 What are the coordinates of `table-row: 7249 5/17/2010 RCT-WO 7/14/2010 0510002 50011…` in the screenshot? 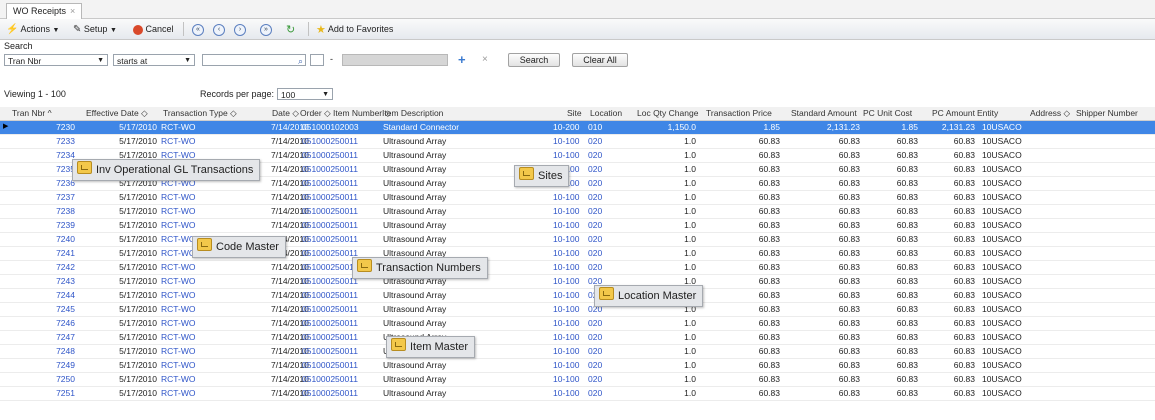 It's located at (577, 366).